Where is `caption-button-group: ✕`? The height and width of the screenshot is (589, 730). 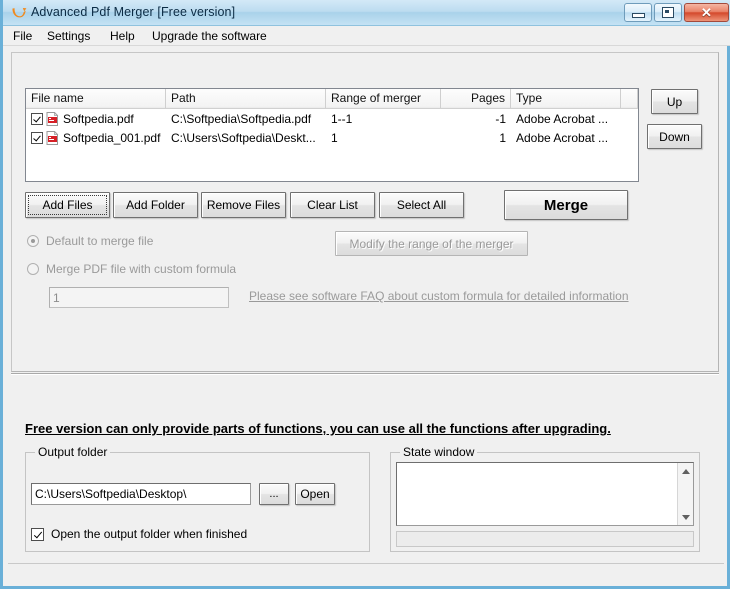 caption-button-group: ✕ is located at coordinates (676, 12).